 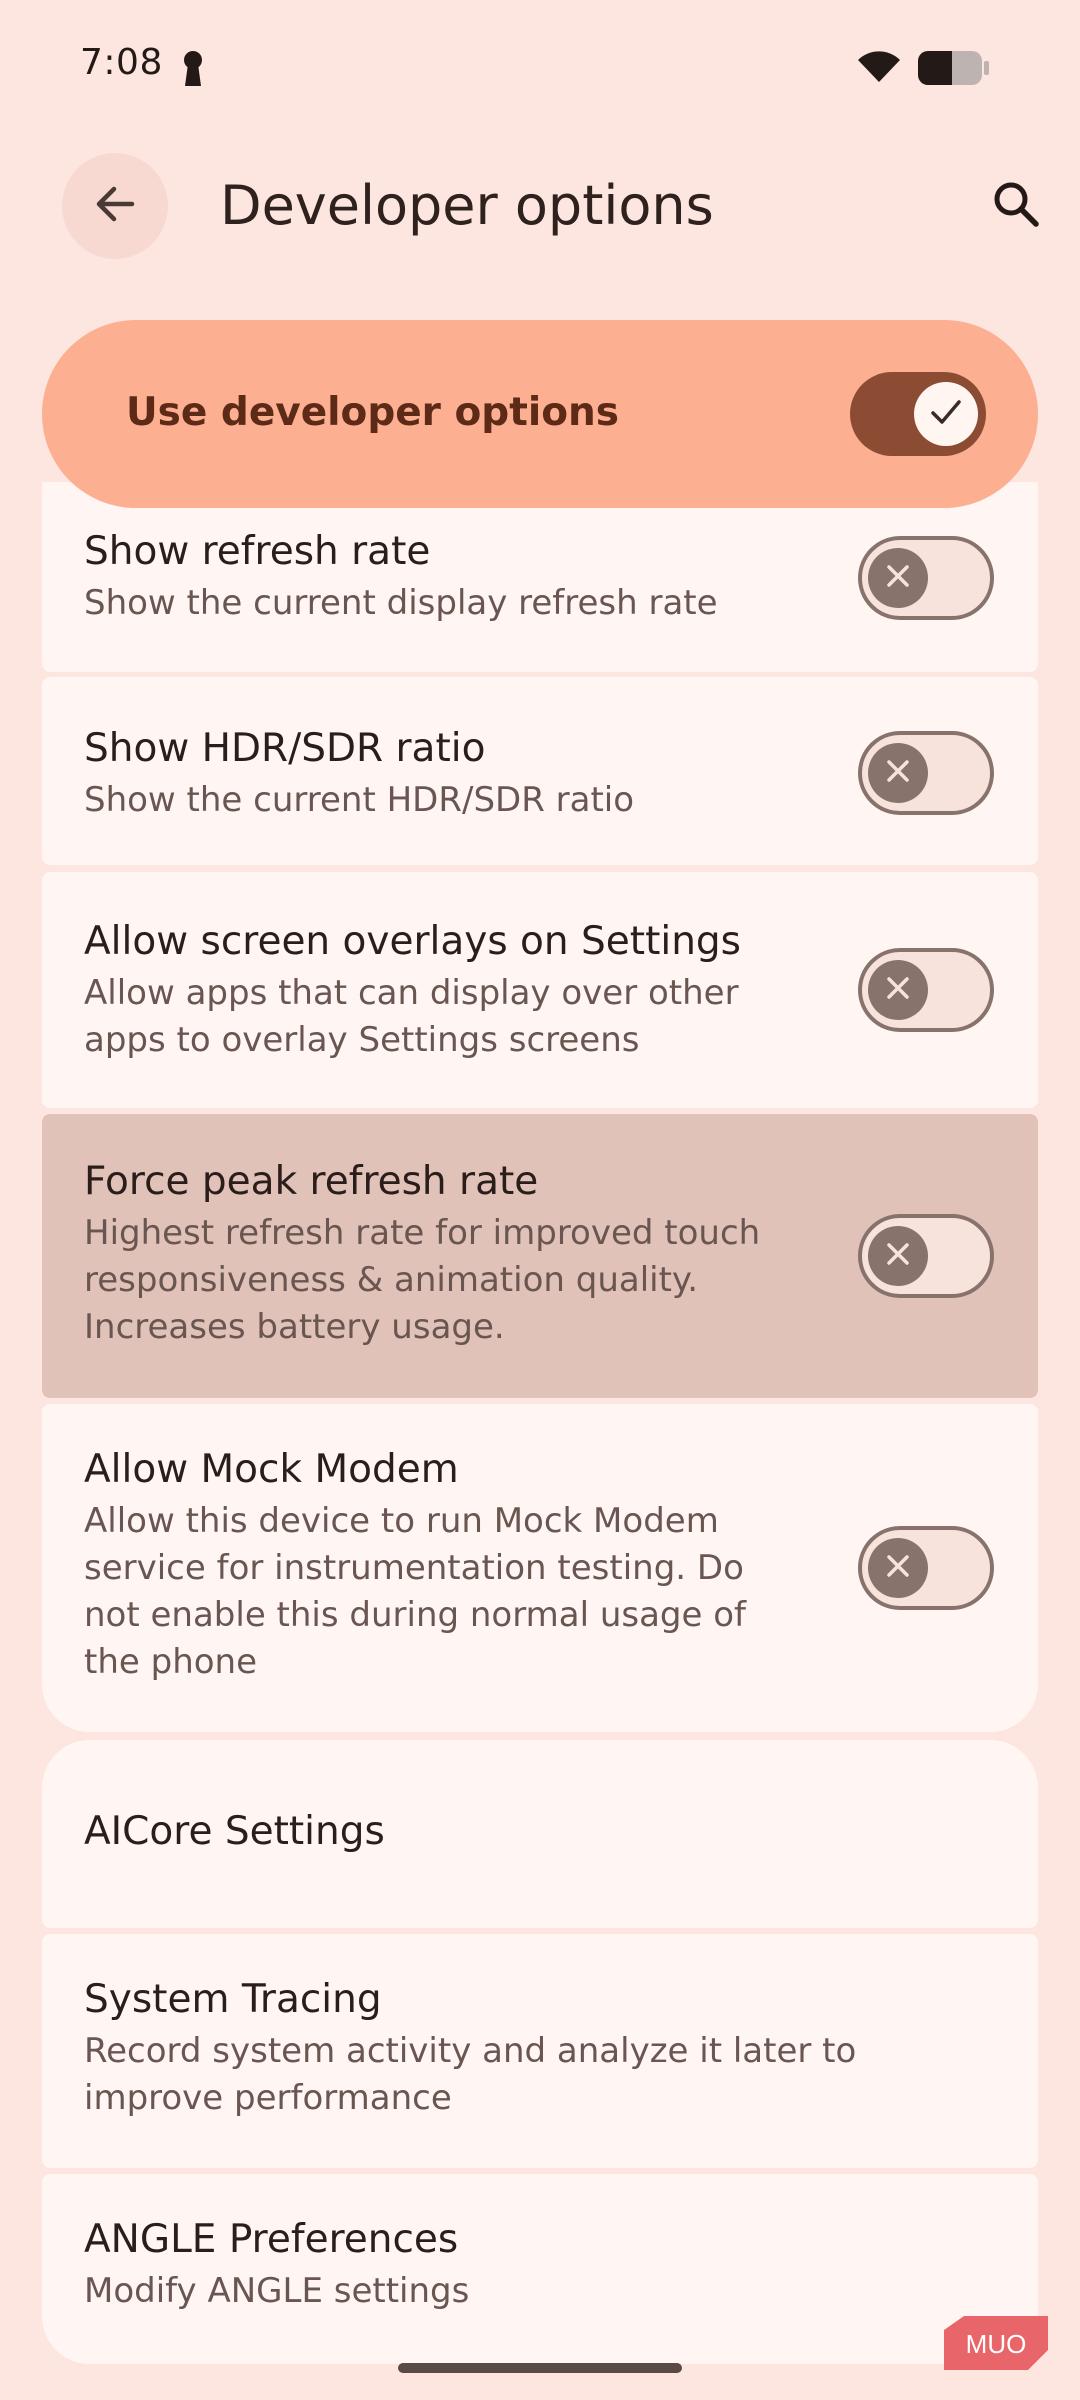 I want to click on top-app-bar: Developer options, so click(x=540, y=205).